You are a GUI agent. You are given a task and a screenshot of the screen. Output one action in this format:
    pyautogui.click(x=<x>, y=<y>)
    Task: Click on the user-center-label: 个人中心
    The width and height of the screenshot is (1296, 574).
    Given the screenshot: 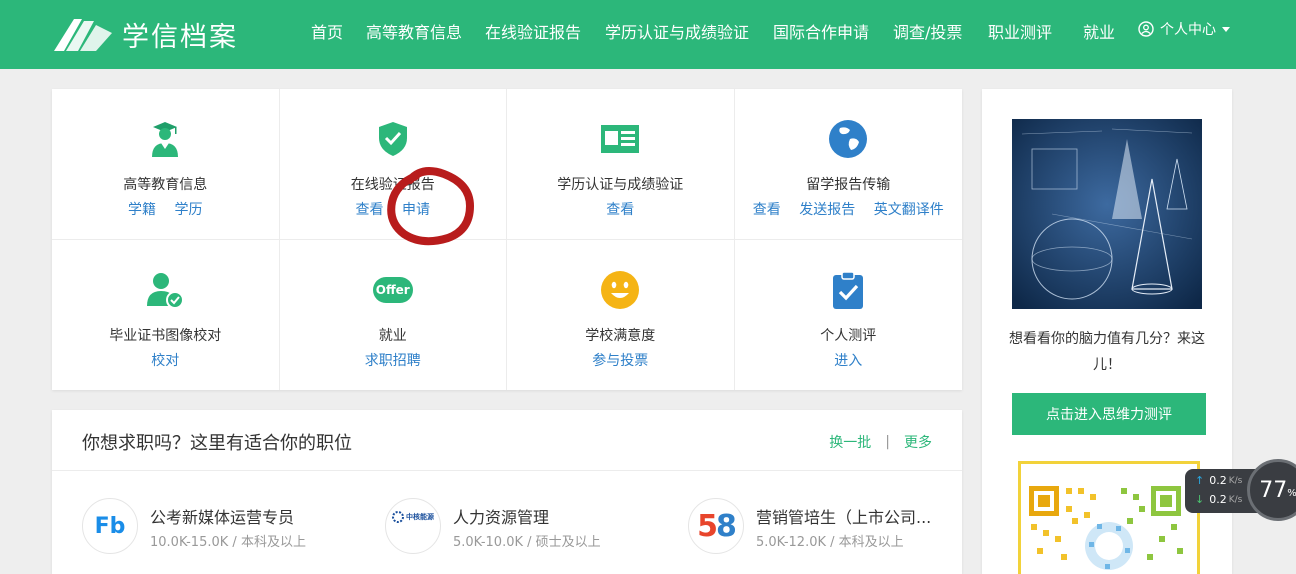 What is the action you would take?
    pyautogui.click(x=1188, y=30)
    